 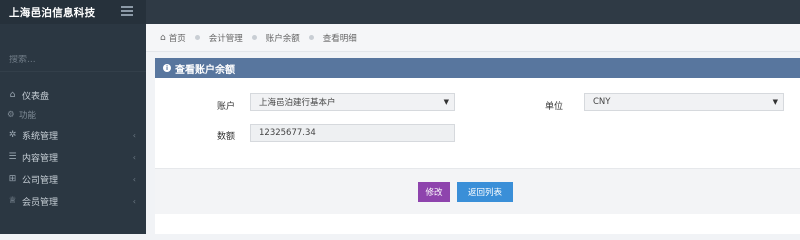 I want to click on sidebar-item-members: ♕ 会员管理 ‹, so click(x=73, y=201).